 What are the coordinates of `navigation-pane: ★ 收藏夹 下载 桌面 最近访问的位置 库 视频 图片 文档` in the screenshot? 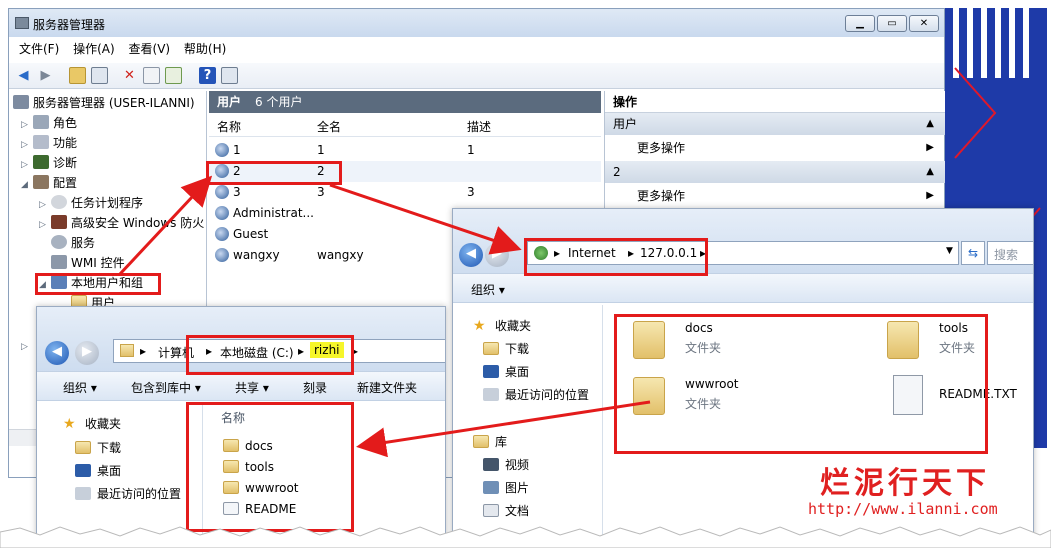 It's located at (528, 421).